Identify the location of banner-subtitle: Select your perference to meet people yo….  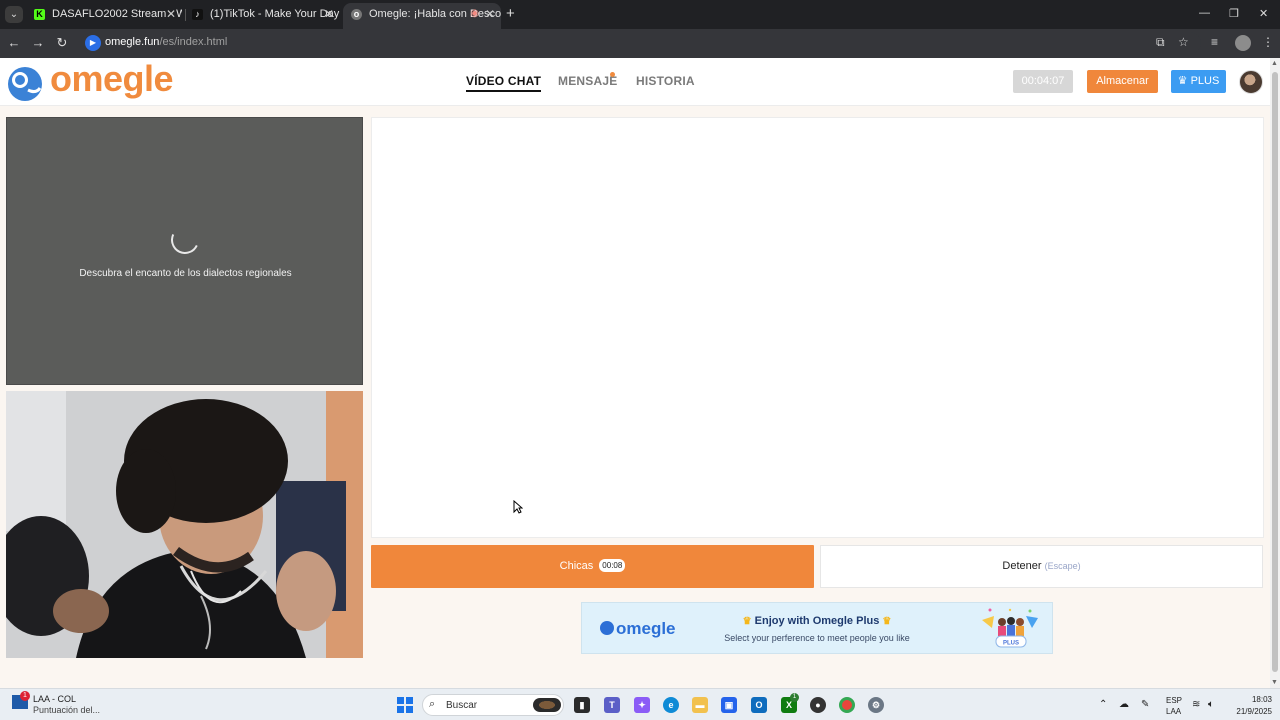
(817, 638).